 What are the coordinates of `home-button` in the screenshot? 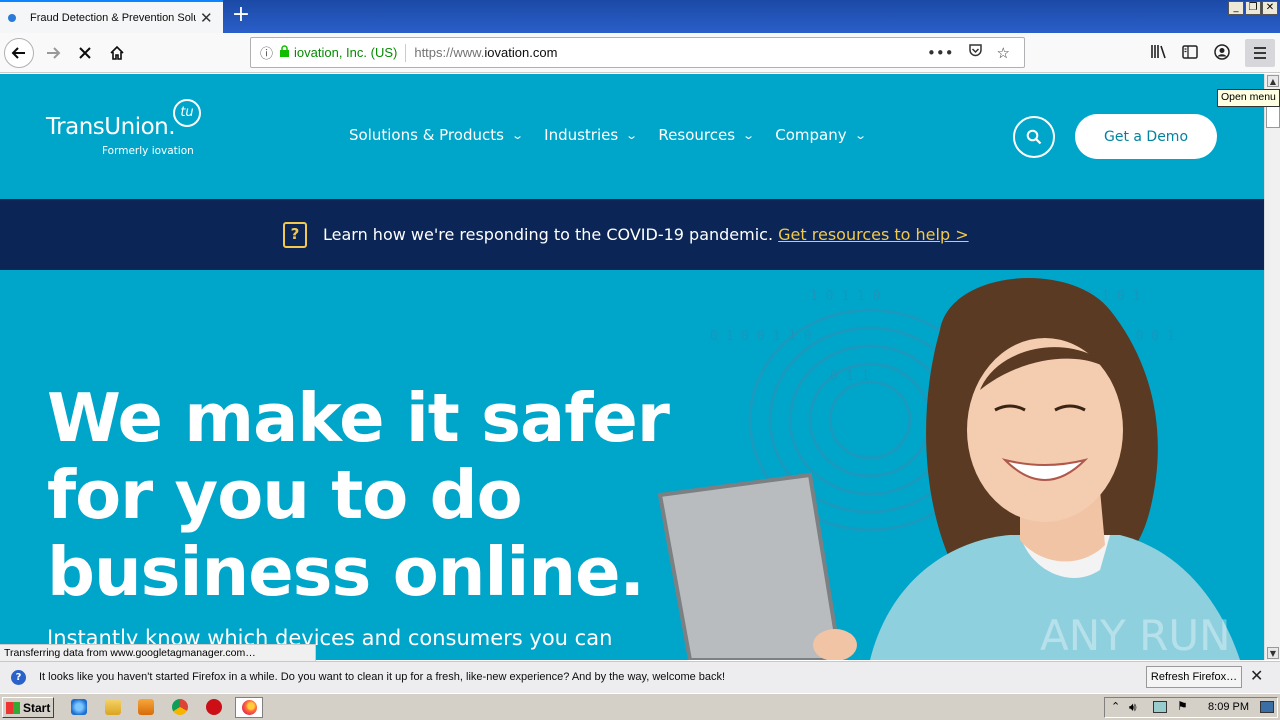 It's located at (117, 53).